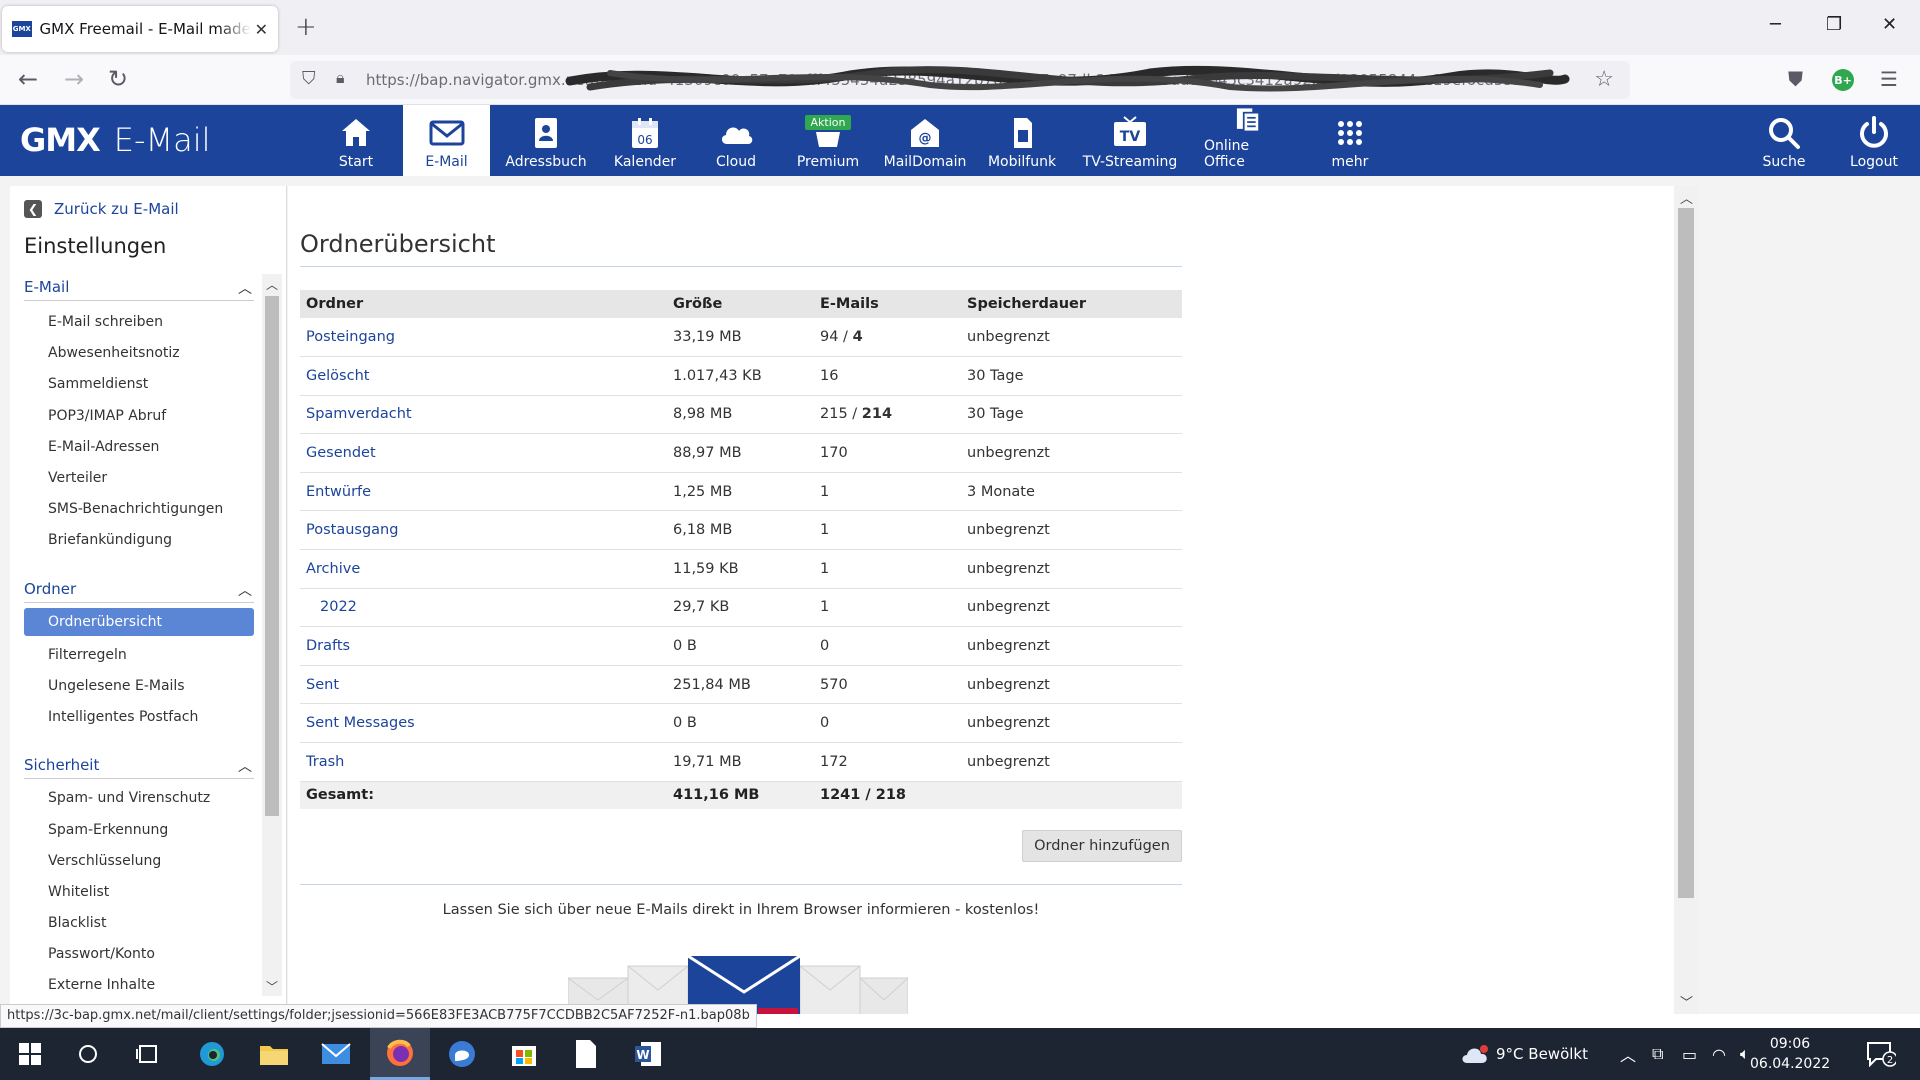  Describe the element at coordinates (139, 686) in the screenshot. I see `sidebar-item-ungelesene-emails: Ungelesene E-Mails` at that location.